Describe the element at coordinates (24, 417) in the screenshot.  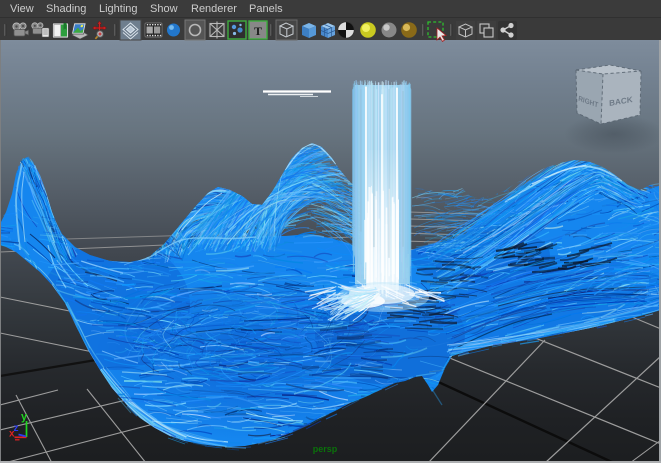
I see `svg-text: y` at that location.